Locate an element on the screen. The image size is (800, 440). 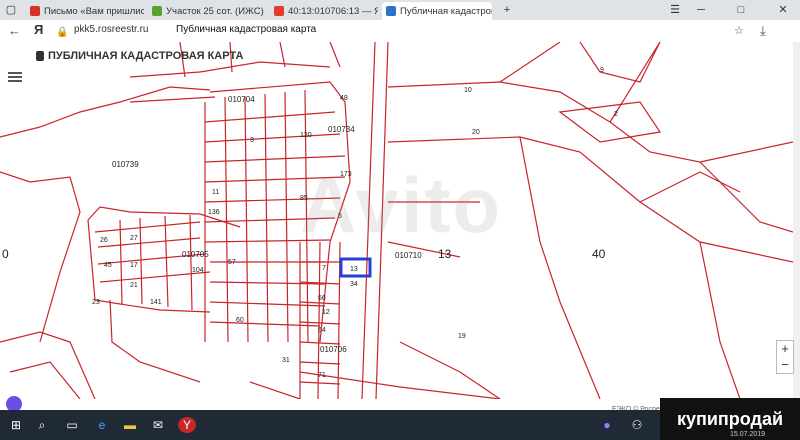
back-icon: ← is located at coordinates (14, 31).